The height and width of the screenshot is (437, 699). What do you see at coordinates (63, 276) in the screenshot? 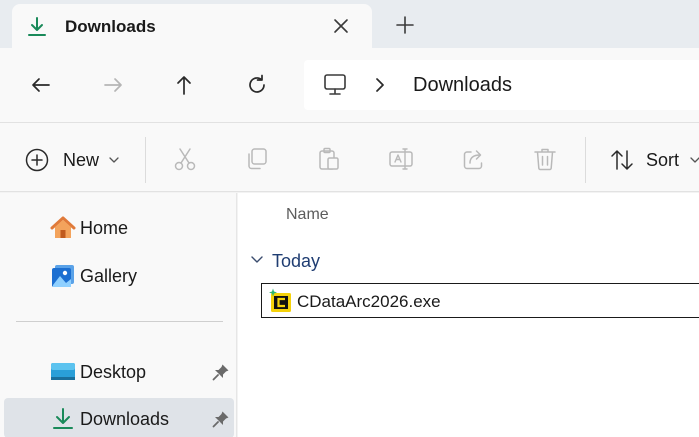
I see `gallery-icon` at bounding box center [63, 276].